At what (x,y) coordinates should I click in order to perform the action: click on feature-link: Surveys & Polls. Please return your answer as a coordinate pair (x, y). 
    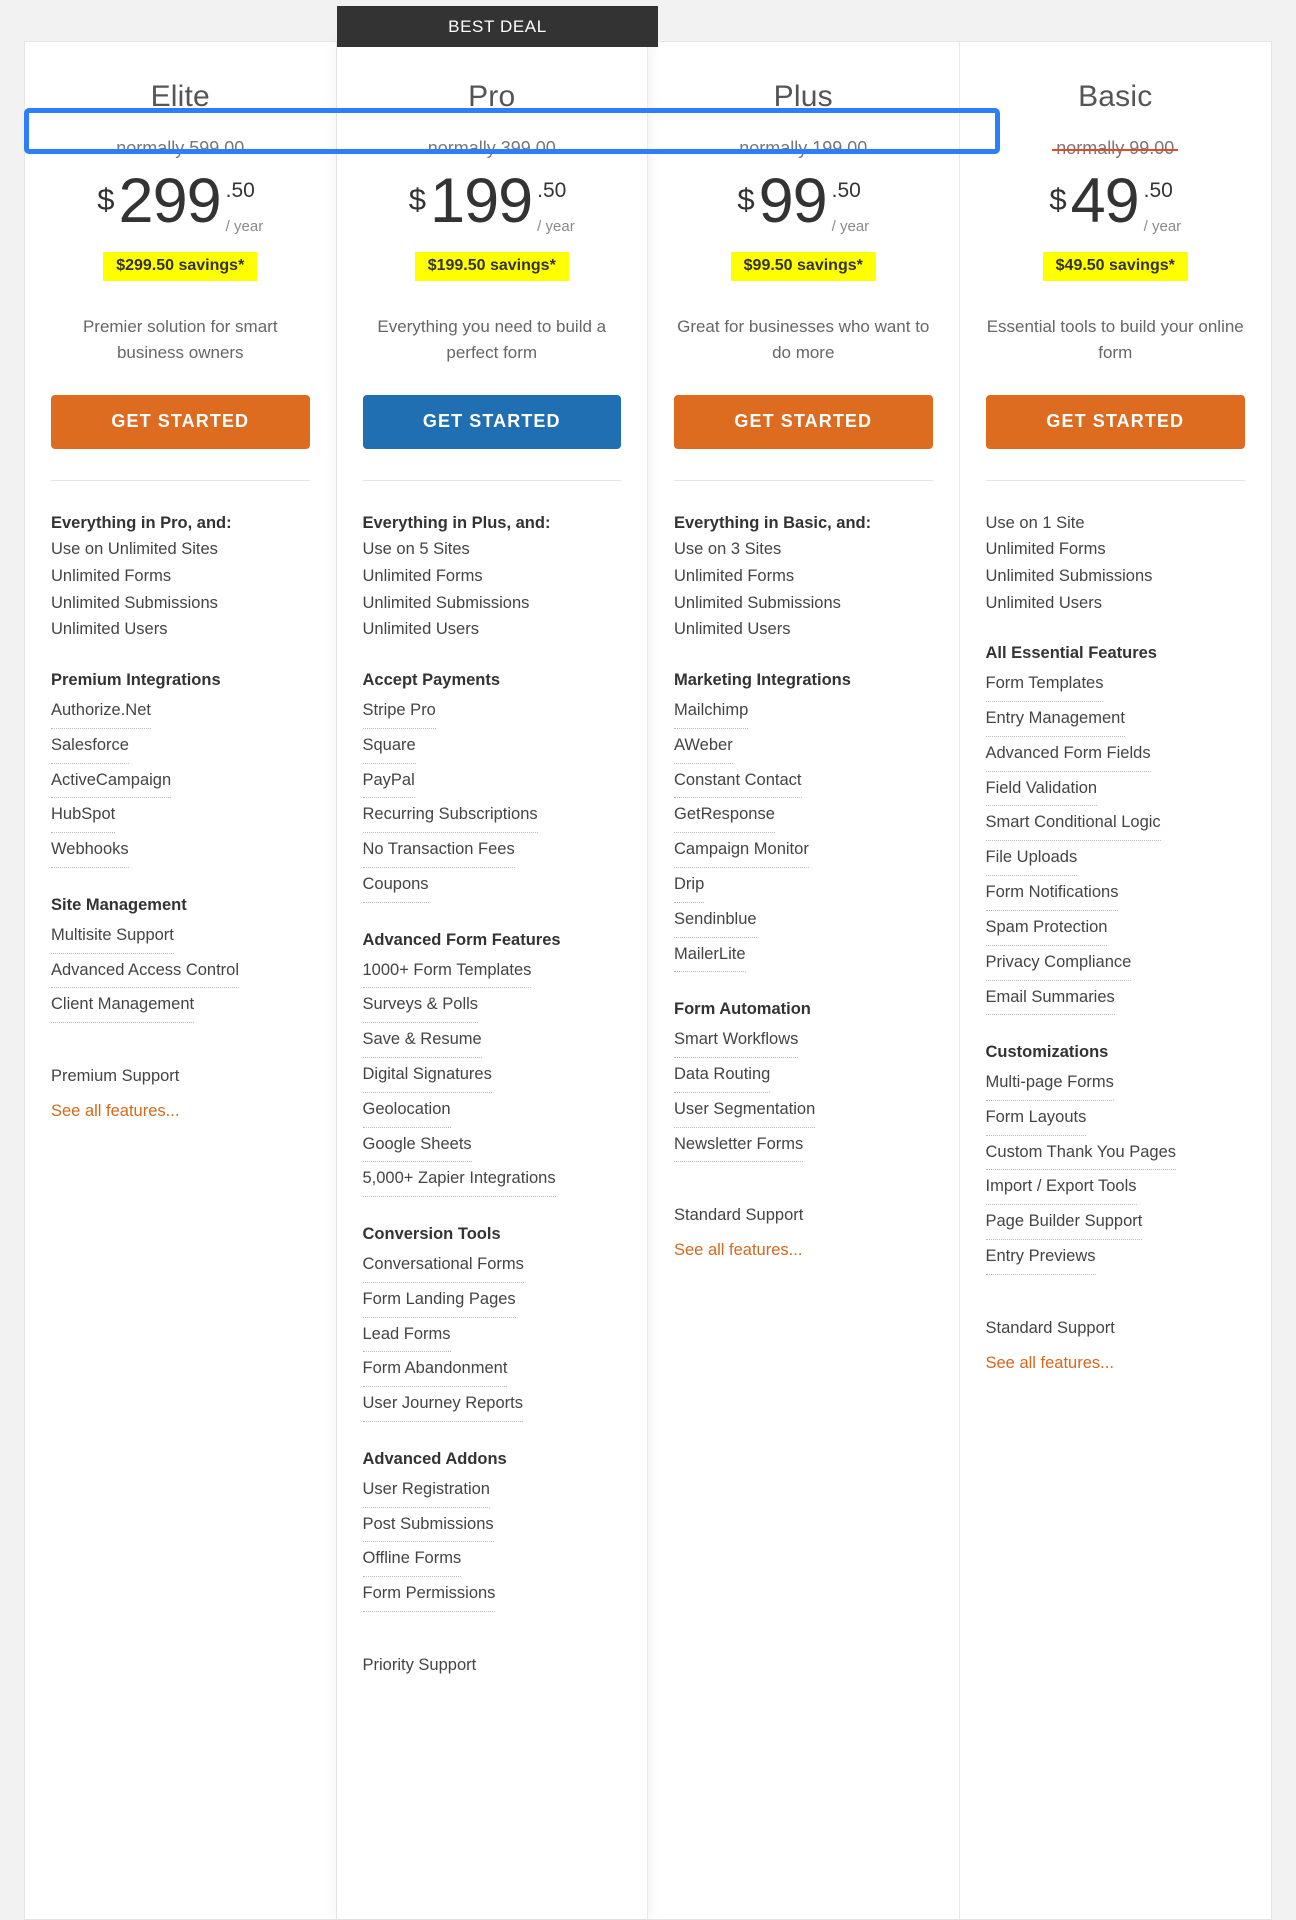
    Looking at the image, I should click on (420, 1006).